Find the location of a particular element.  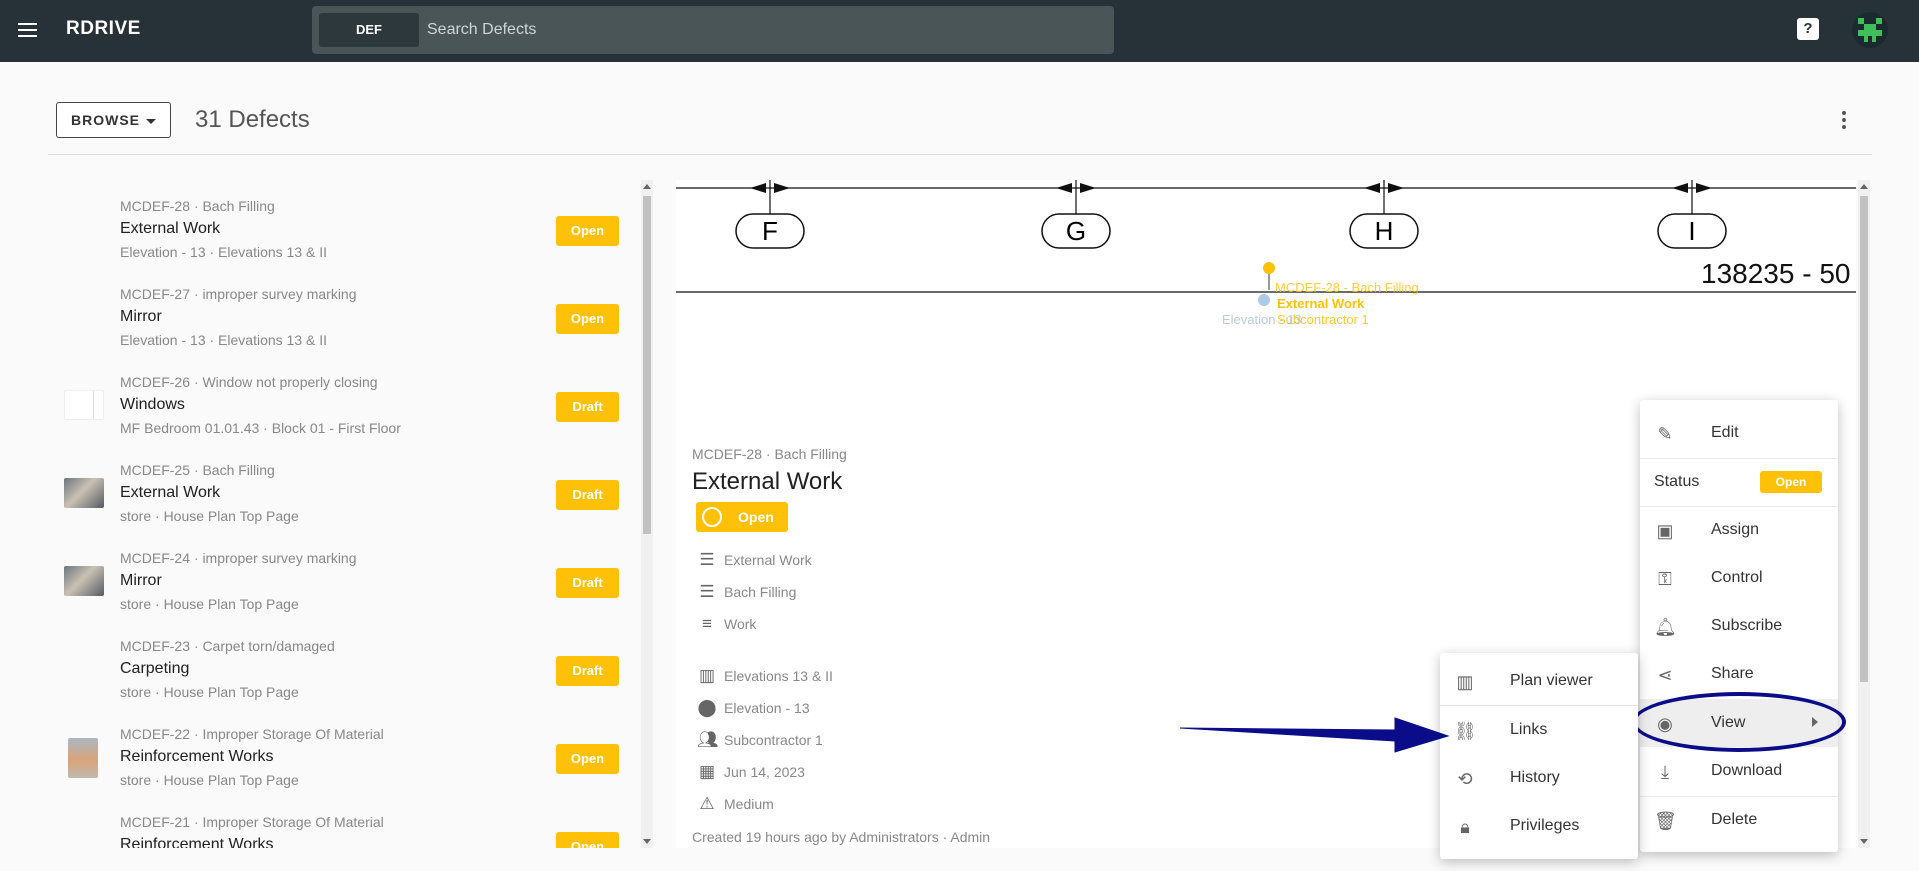

detail-status-button: Open is located at coordinates (742, 517).